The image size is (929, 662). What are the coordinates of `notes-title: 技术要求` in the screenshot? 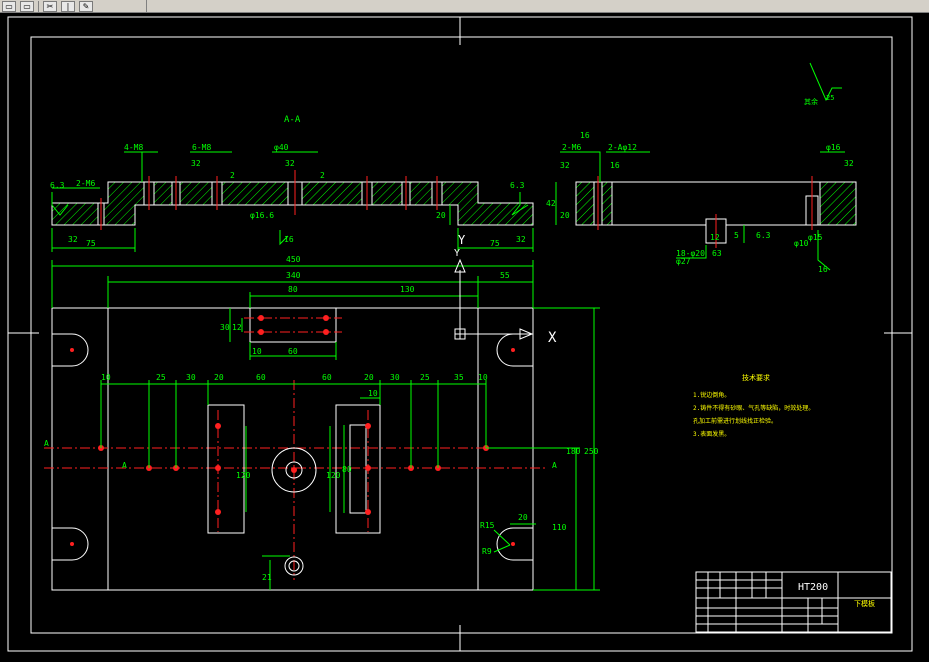 It's located at (756, 377).